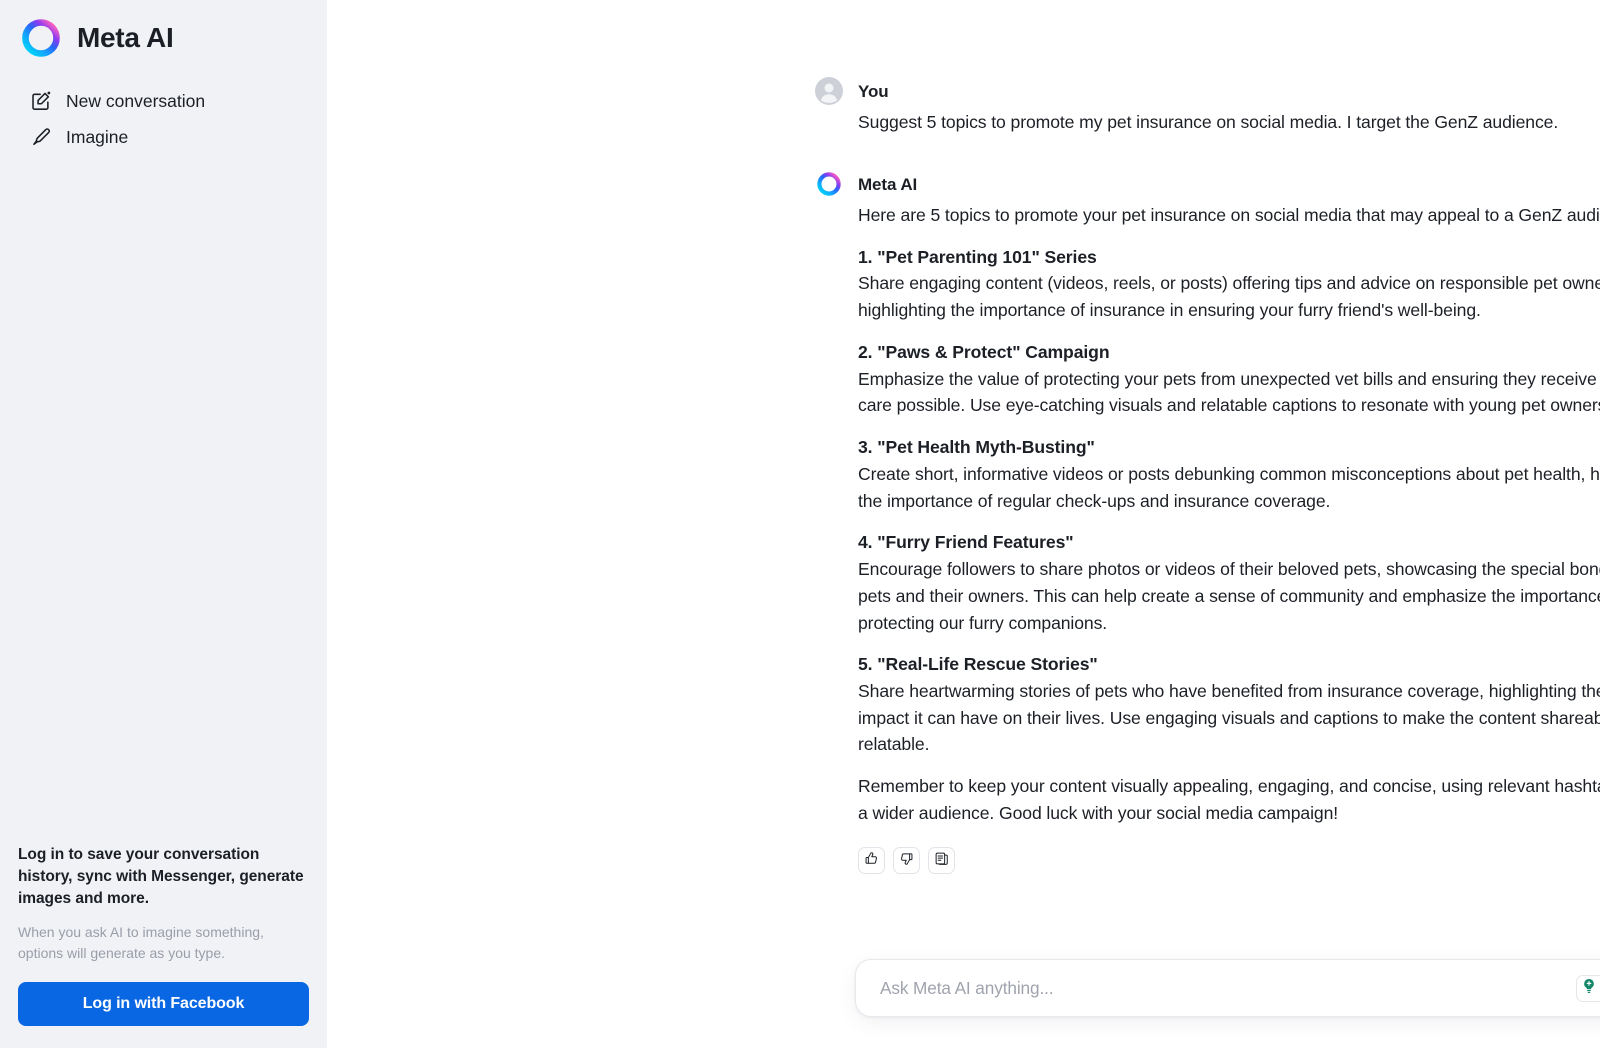  I want to click on grammarly-extension-pill, so click(1588, 988).